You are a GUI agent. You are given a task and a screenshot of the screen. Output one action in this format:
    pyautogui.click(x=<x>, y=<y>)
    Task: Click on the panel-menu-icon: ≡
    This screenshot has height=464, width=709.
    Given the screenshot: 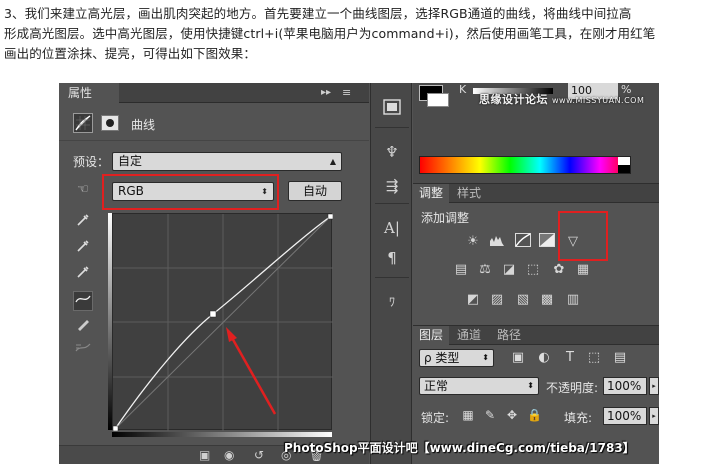 What is the action you would take?
    pyautogui.click(x=346, y=93)
    